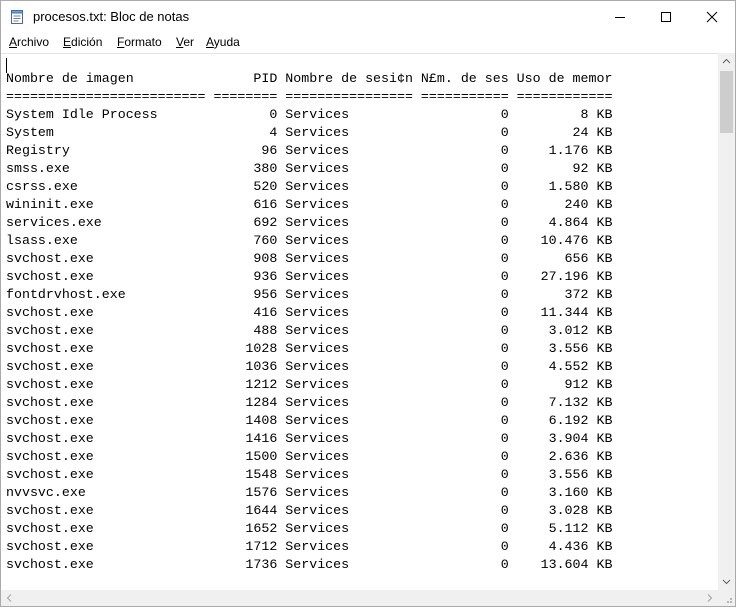 The height and width of the screenshot is (607, 736). Describe the element at coordinates (726, 598) in the screenshot. I see `resize-grip` at that location.